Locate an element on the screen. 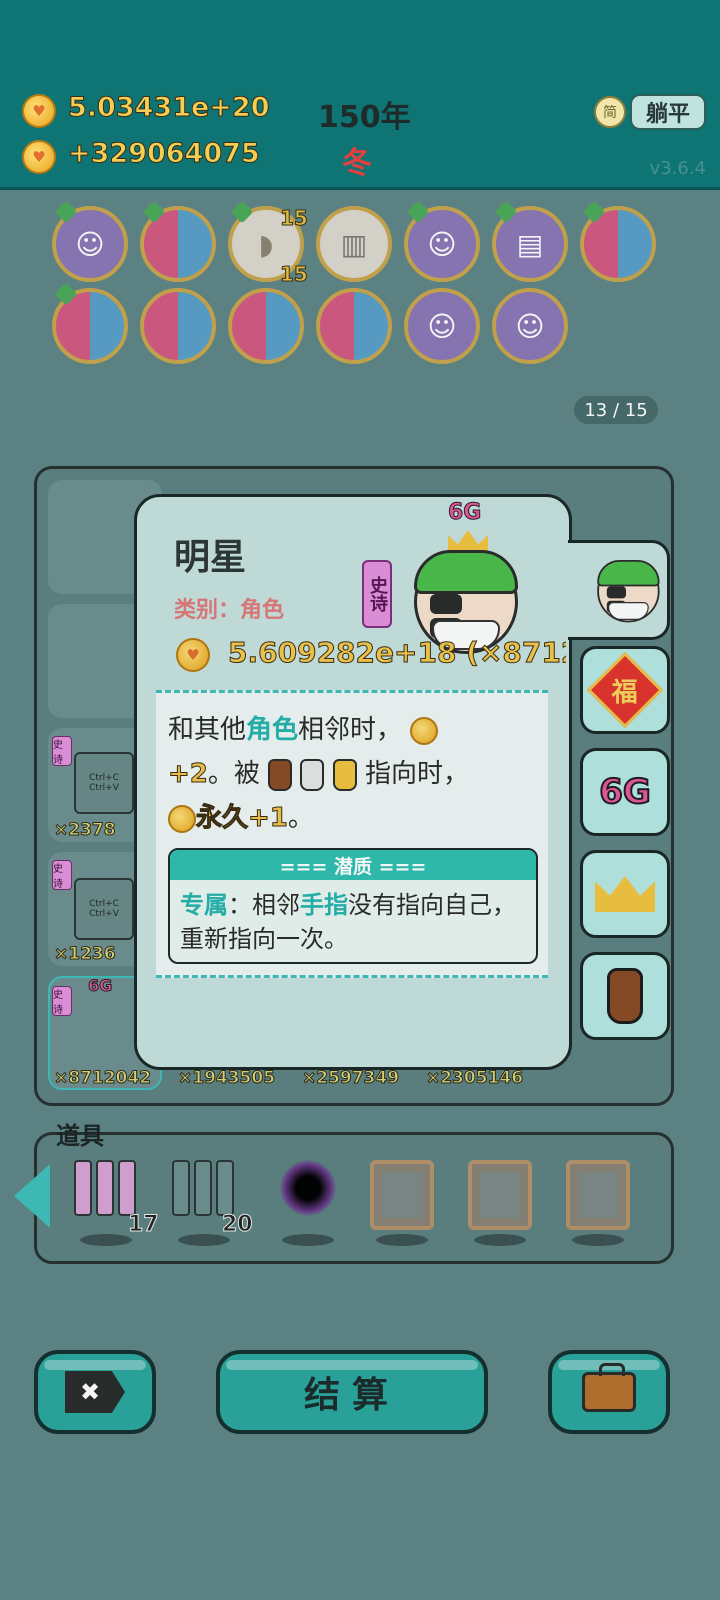 This screenshot has width=720, height=1600. brown-hand-icon is located at coordinates (280, 774).